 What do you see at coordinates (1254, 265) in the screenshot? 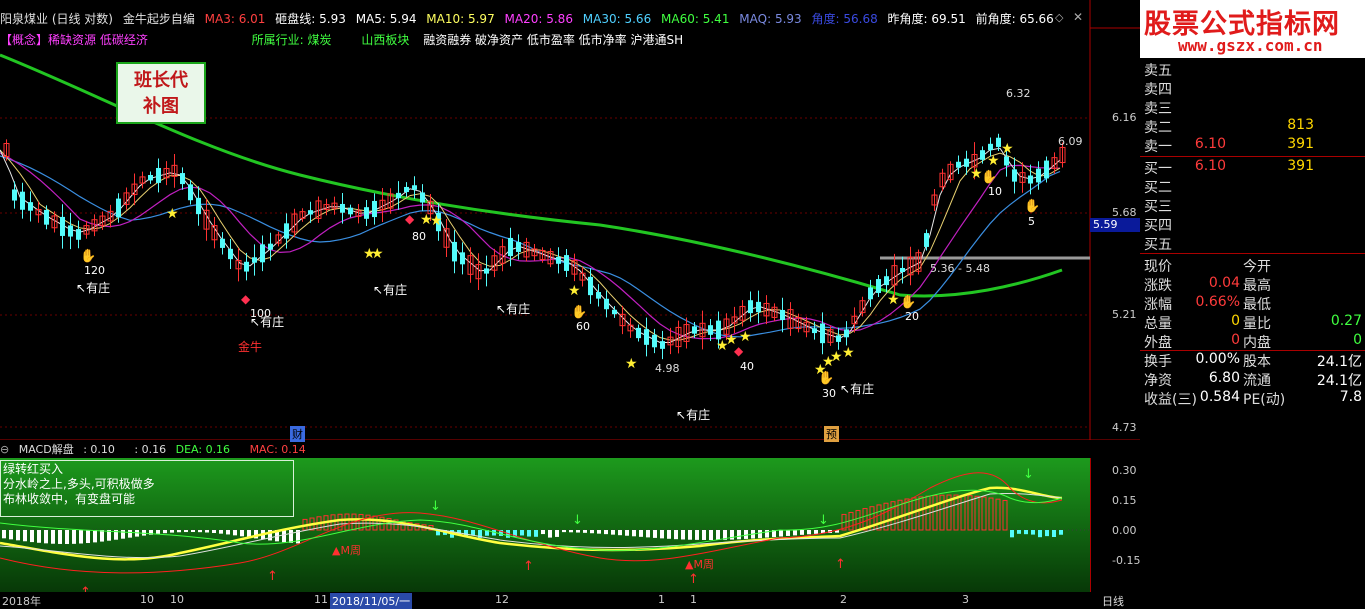
I see `quote-row: 现价 今开` at bounding box center [1254, 265].